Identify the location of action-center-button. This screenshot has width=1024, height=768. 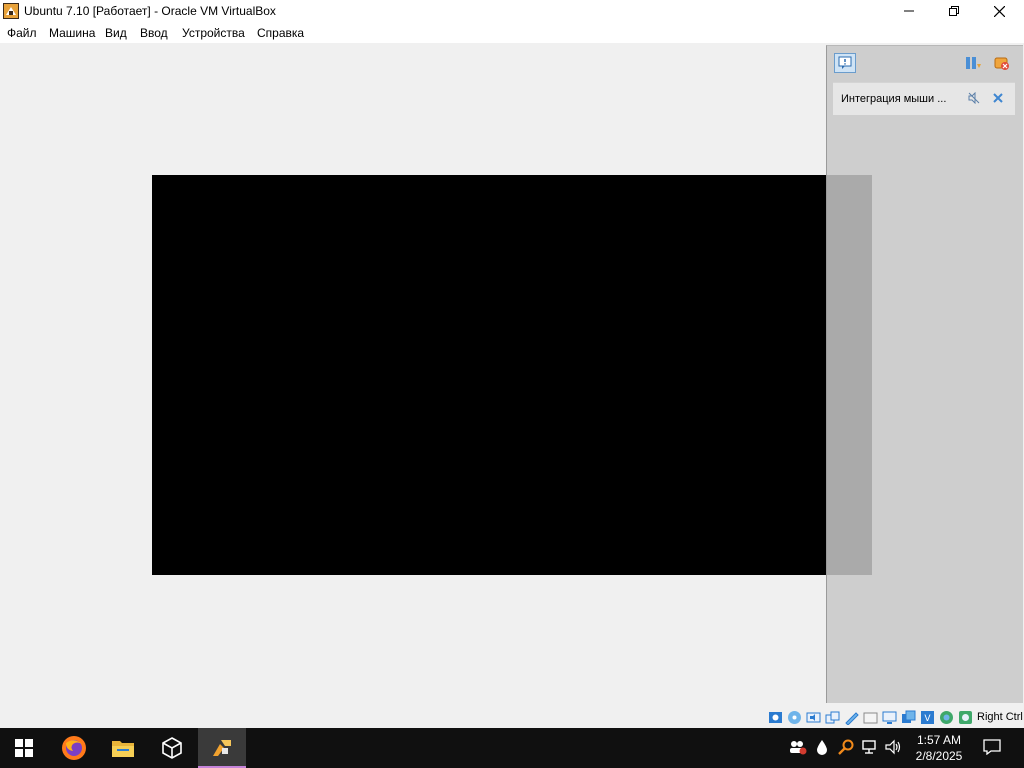
(992, 747).